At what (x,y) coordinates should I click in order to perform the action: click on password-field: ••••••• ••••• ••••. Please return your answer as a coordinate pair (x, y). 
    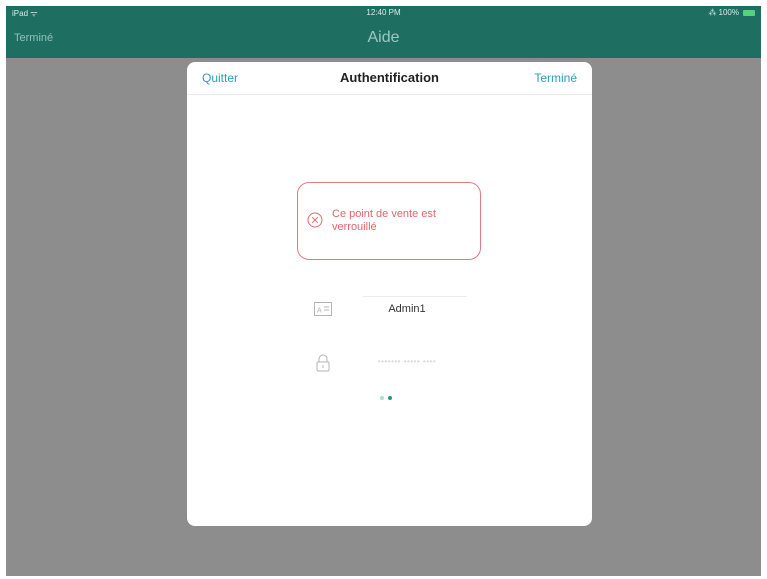
    Looking at the image, I should click on (387, 364).